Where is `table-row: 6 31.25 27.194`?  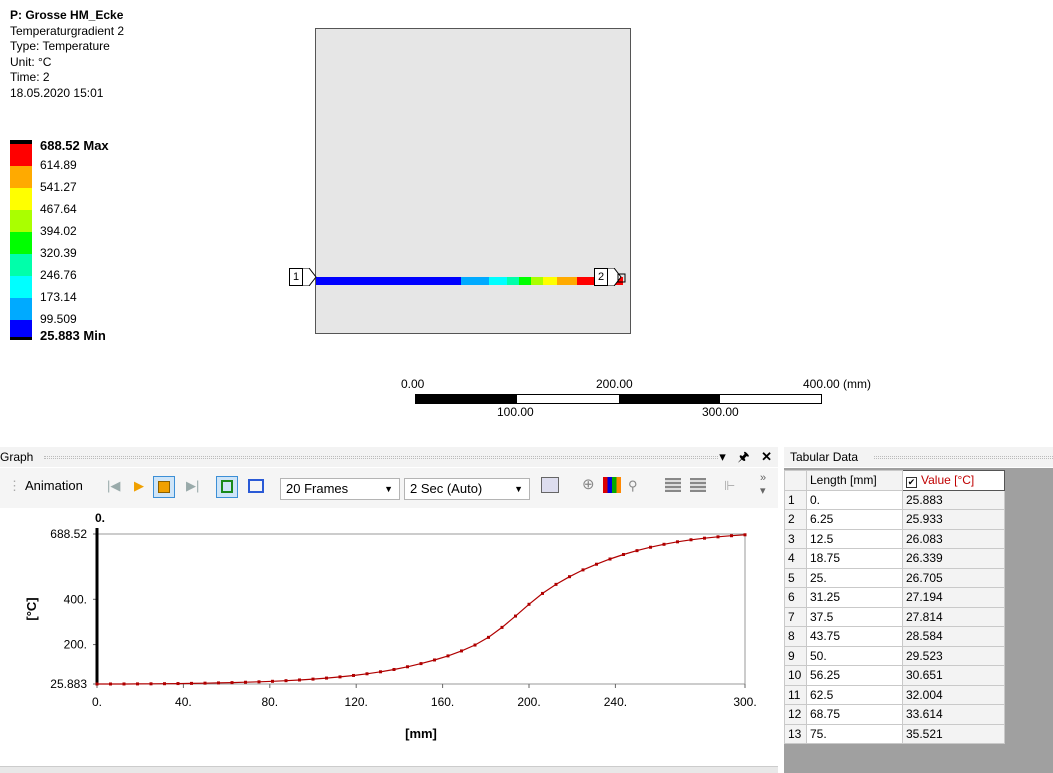
table-row: 6 31.25 27.194 is located at coordinates (894, 597).